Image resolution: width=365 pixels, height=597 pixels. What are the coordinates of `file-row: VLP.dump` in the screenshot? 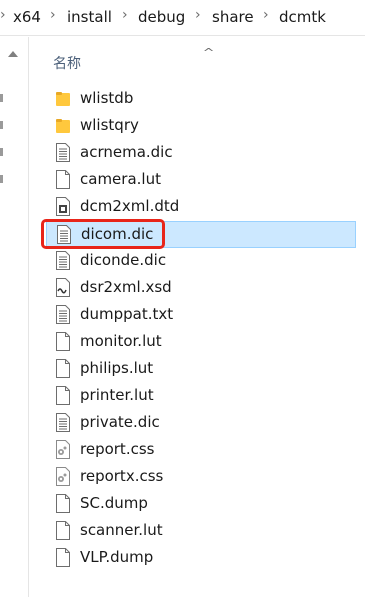 It's located at (201, 558).